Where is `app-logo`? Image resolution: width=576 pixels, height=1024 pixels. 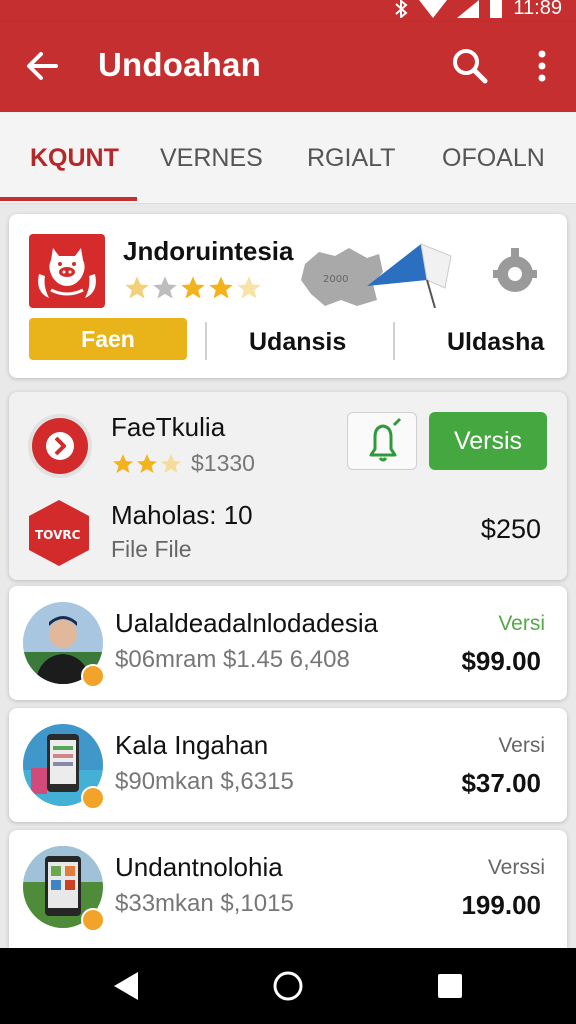 app-logo is located at coordinates (67, 271).